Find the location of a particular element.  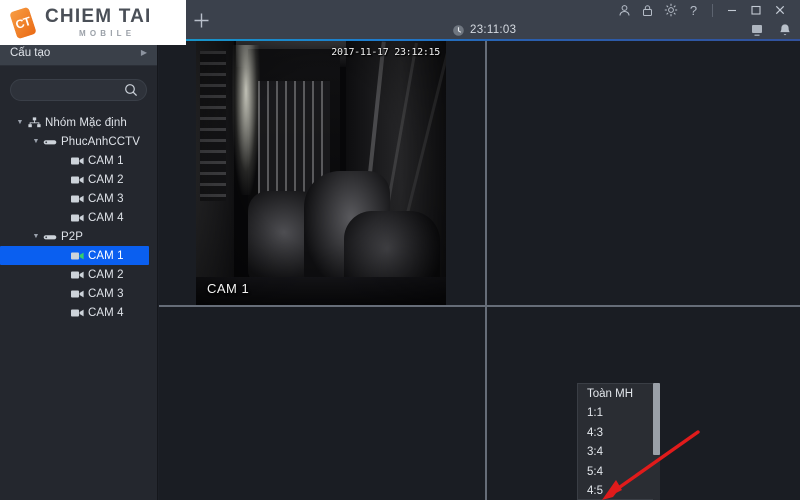

minimize-button is located at coordinates (732, 10).